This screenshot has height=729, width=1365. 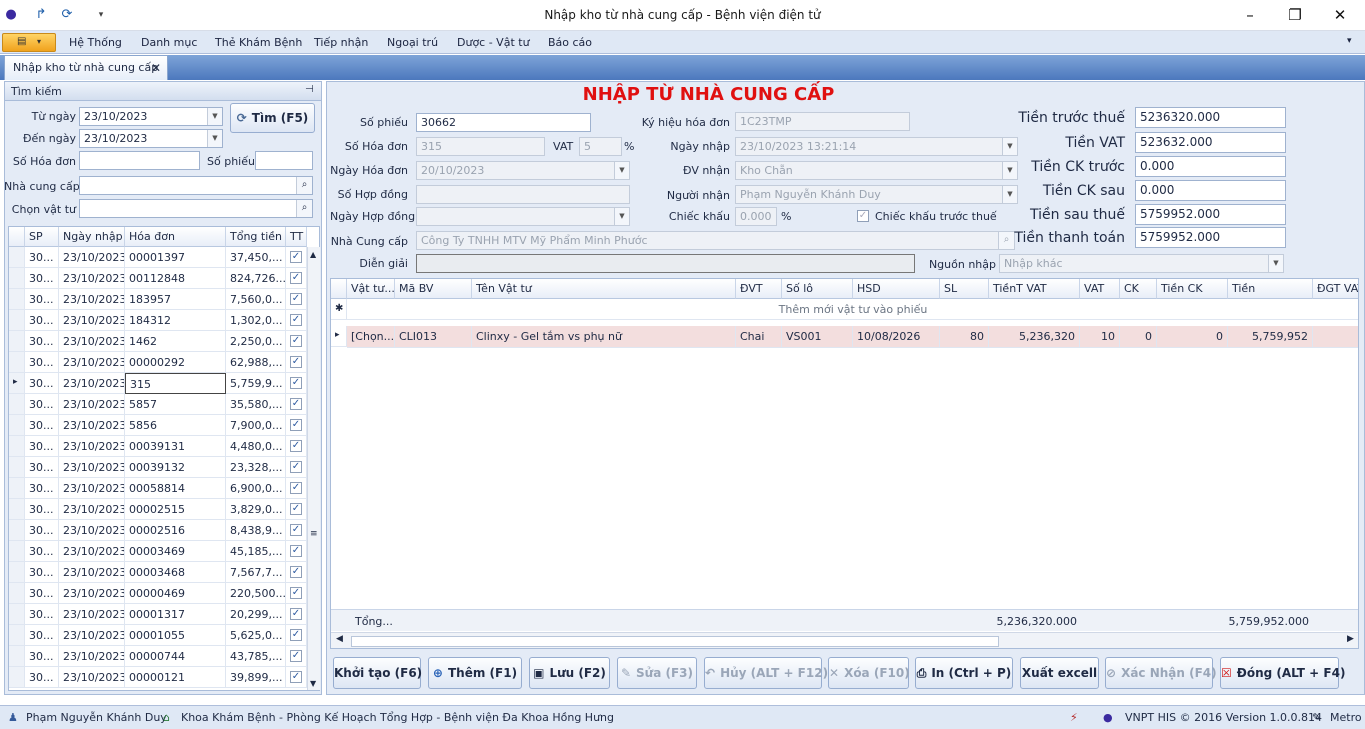 What do you see at coordinates (339, 639) in the screenshot?
I see `scroll-left-icon: ◀` at bounding box center [339, 639].